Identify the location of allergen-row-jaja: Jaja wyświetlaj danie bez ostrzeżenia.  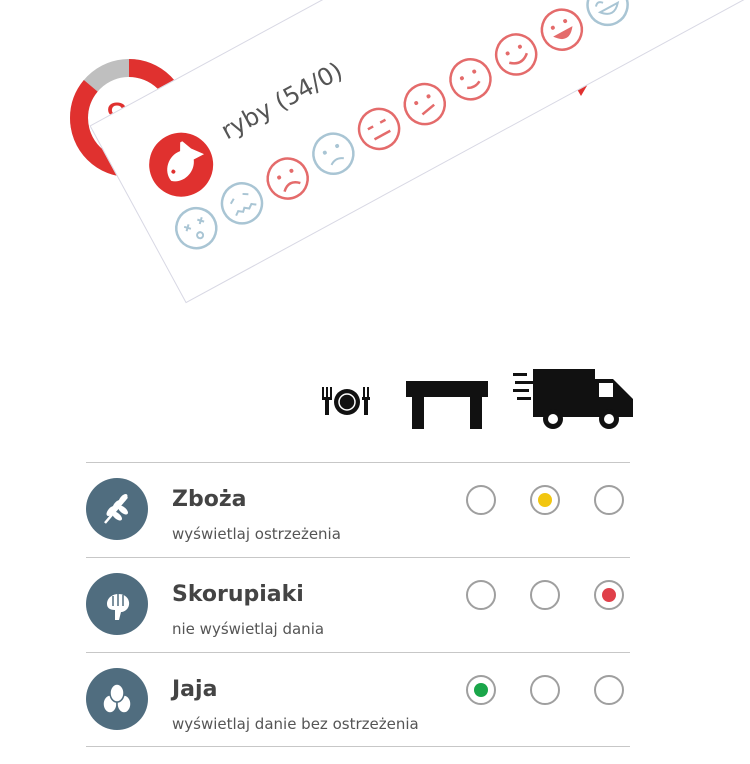
(358, 699).